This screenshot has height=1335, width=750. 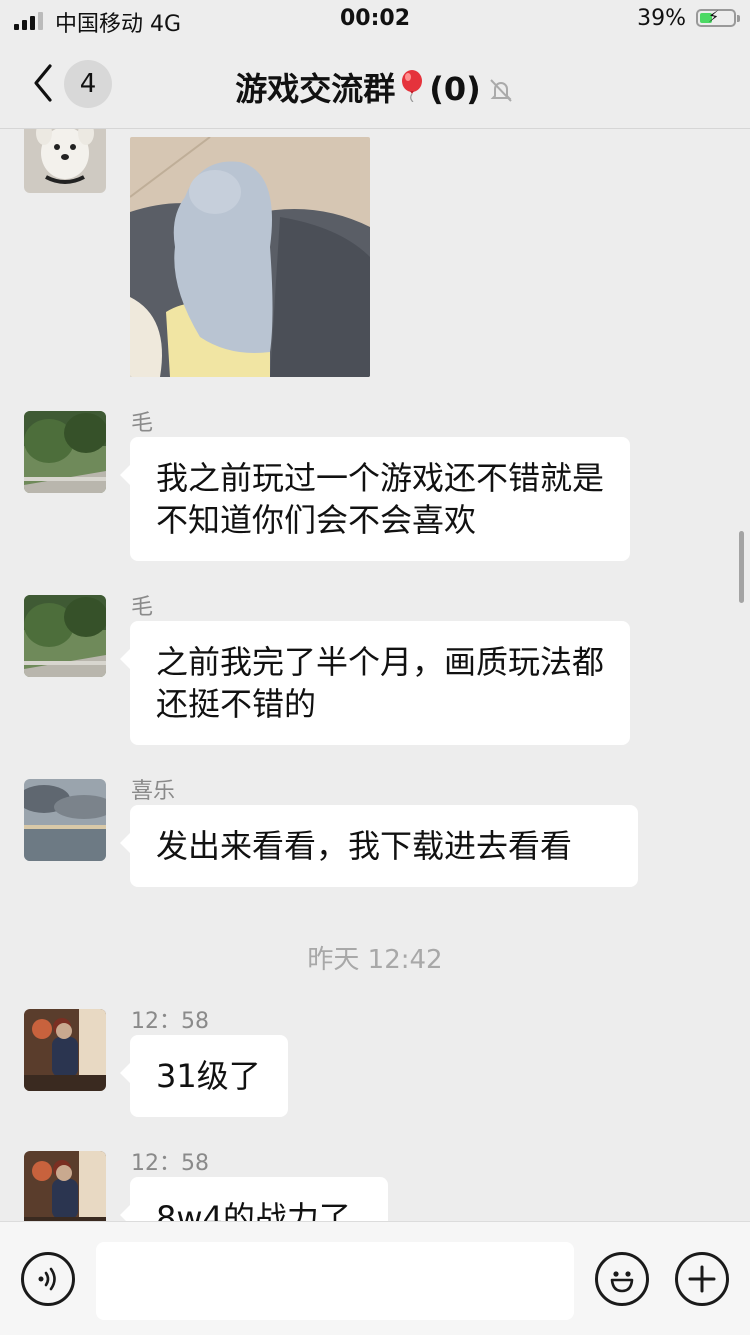 I want to click on plus-icon, so click(x=702, y=1279).